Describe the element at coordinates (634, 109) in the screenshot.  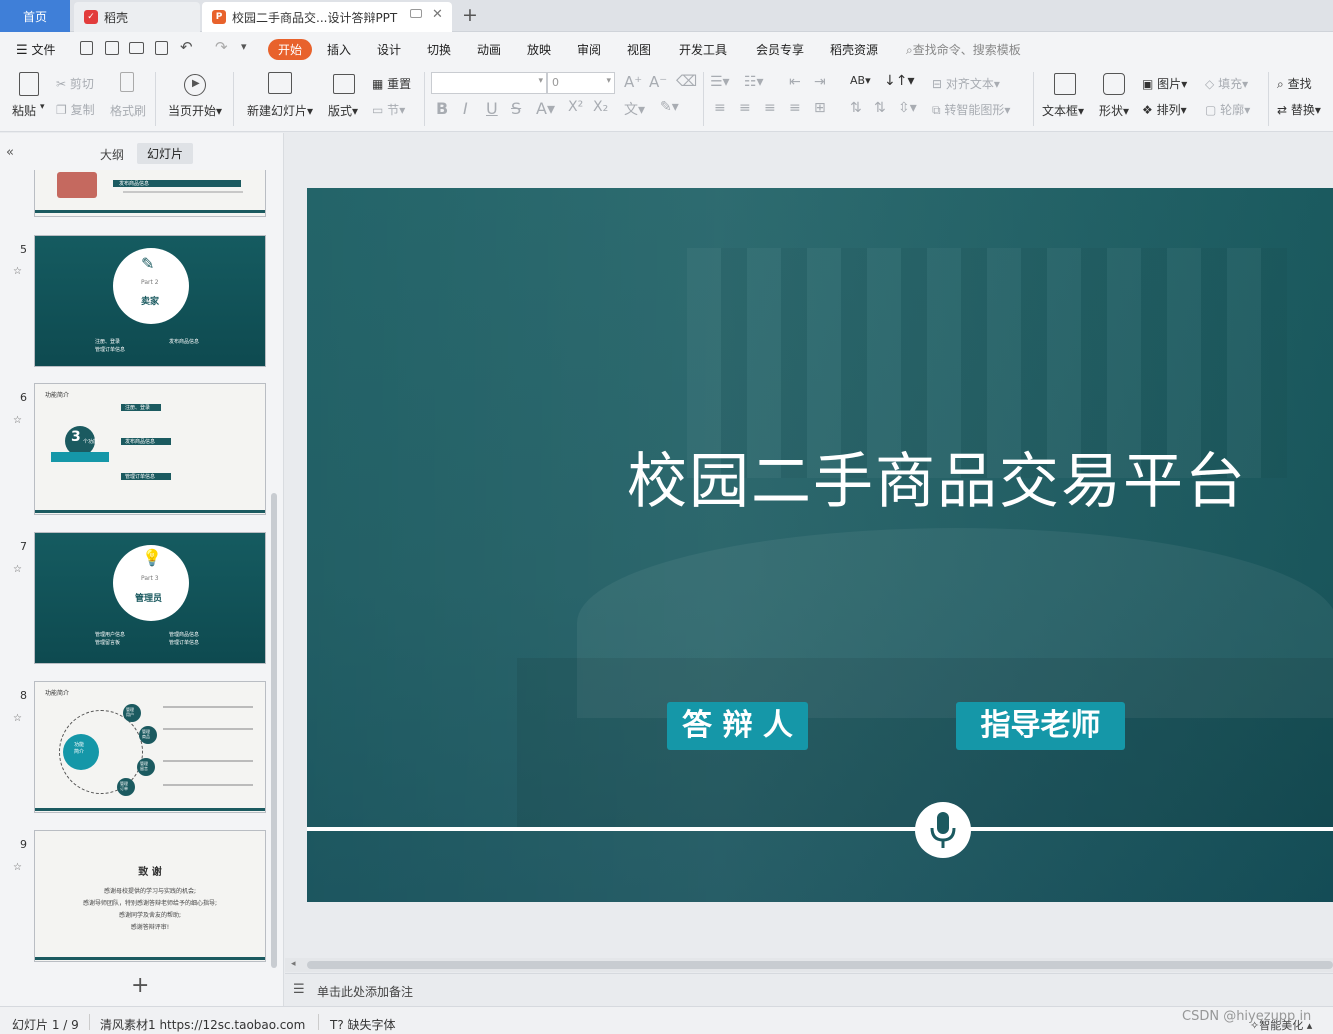
I see `phonetic-guide-icon: 文▾` at that location.